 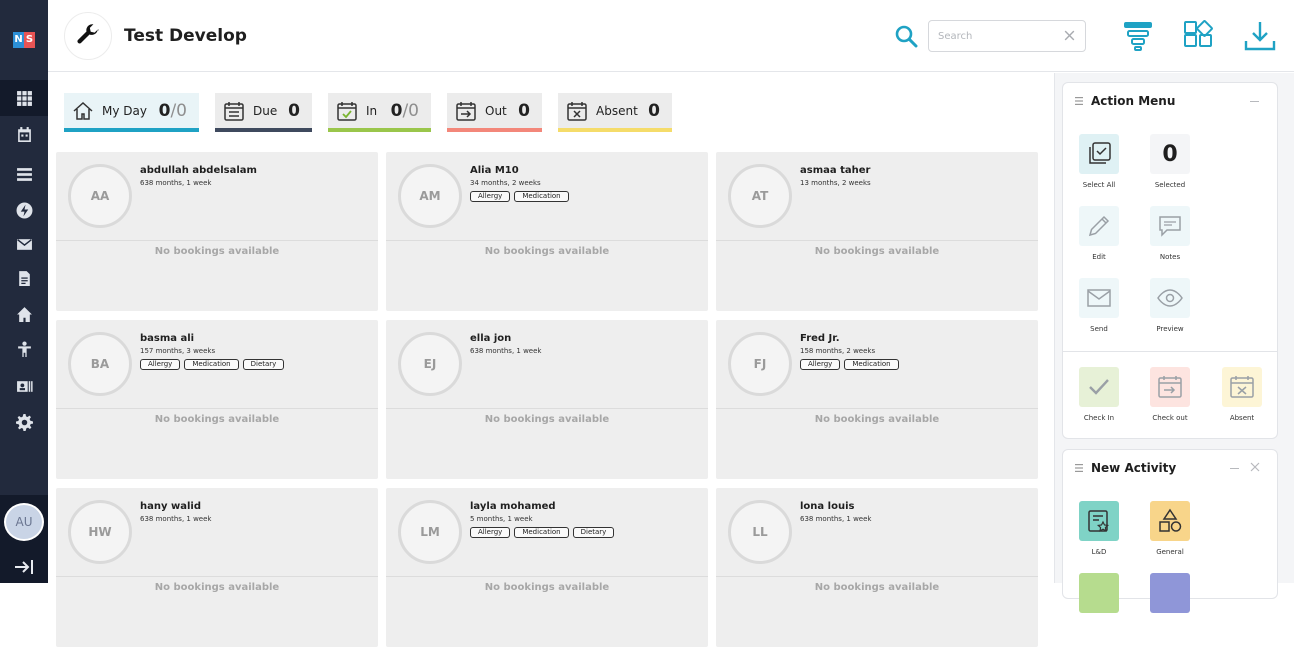 I want to click on download-icon, so click(x=1260, y=36).